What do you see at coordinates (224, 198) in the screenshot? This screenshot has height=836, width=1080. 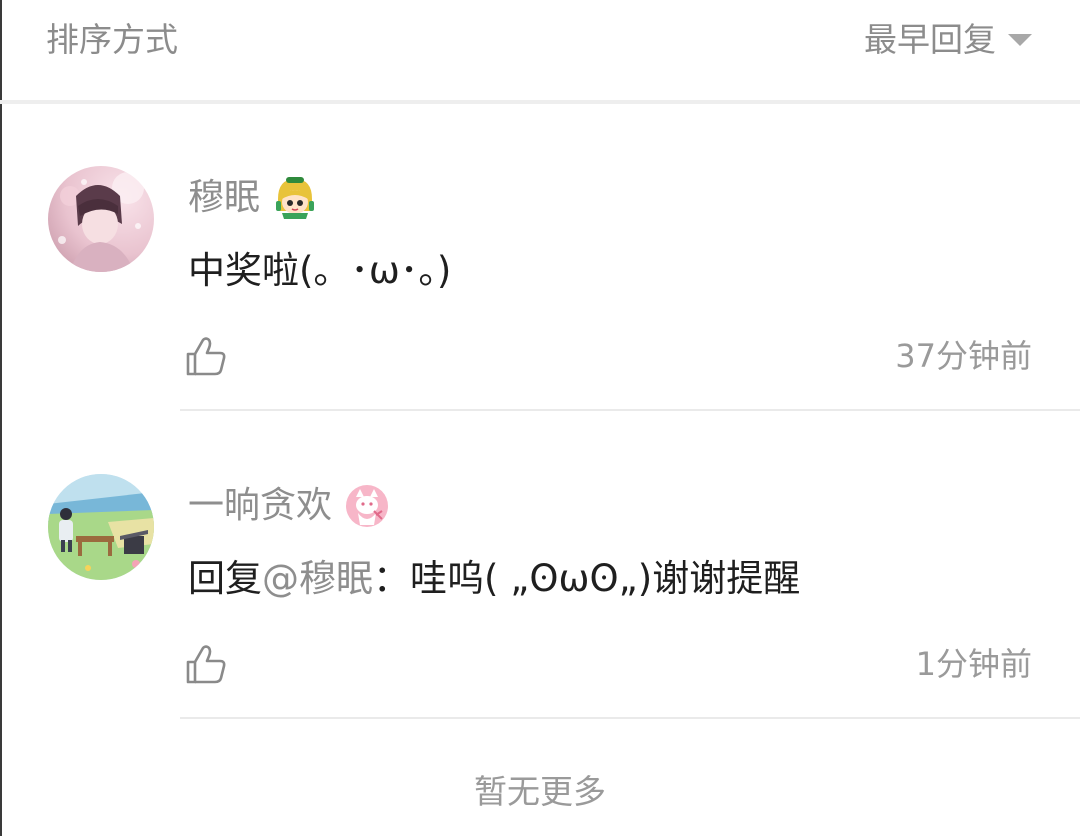 I see `username: 穆眠` at bounding box center [224, 198].